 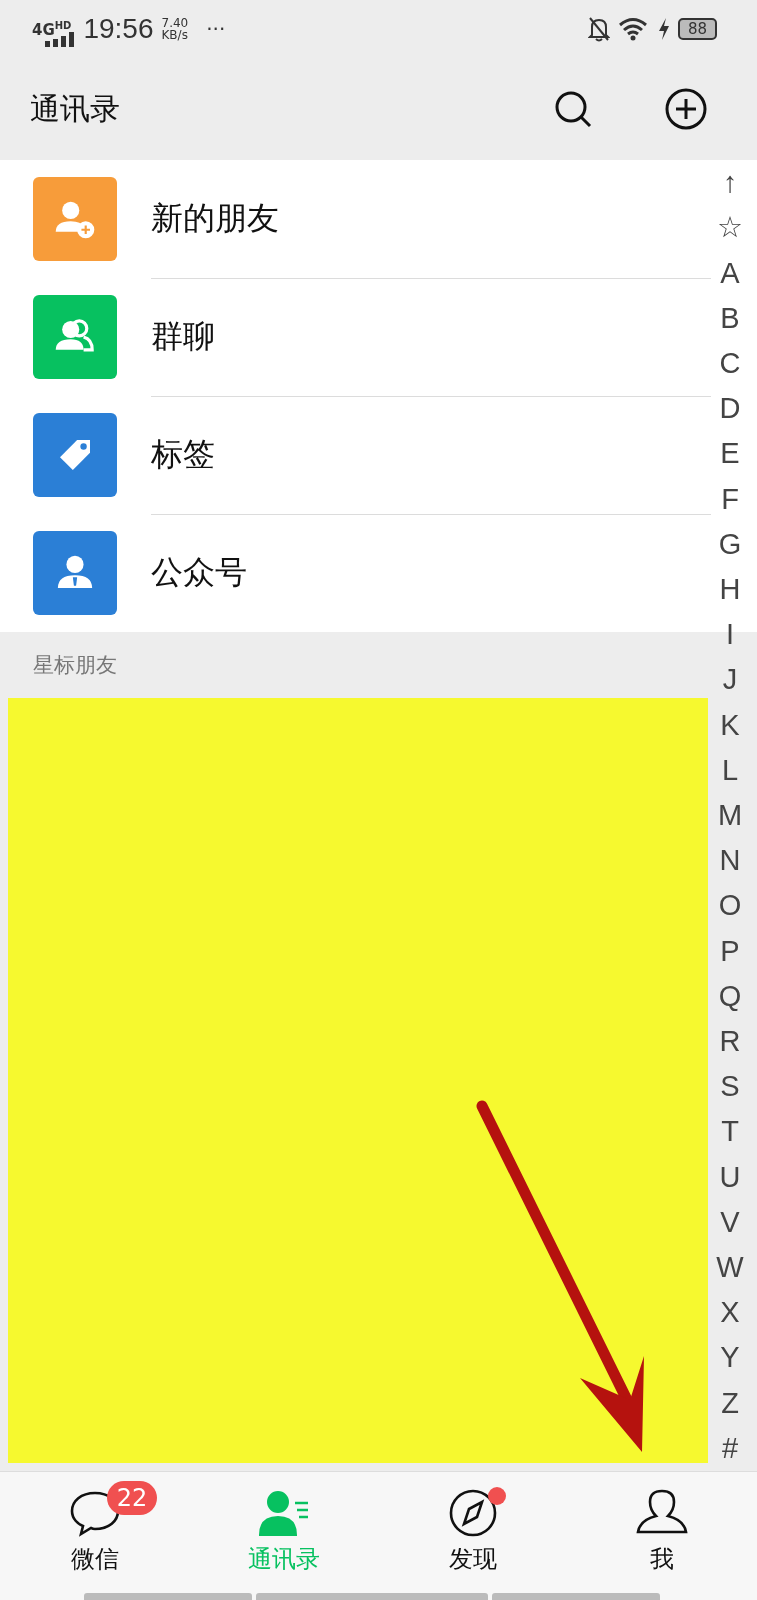 I want to click on index-letter: C, so click(x=730, y=363).